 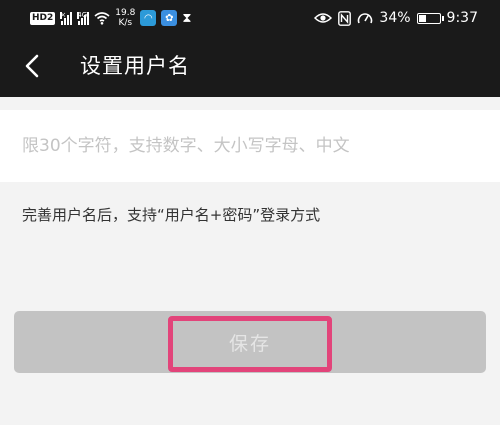 I want to click on network-signal-icon: 4G, so click(x=83, y=18).